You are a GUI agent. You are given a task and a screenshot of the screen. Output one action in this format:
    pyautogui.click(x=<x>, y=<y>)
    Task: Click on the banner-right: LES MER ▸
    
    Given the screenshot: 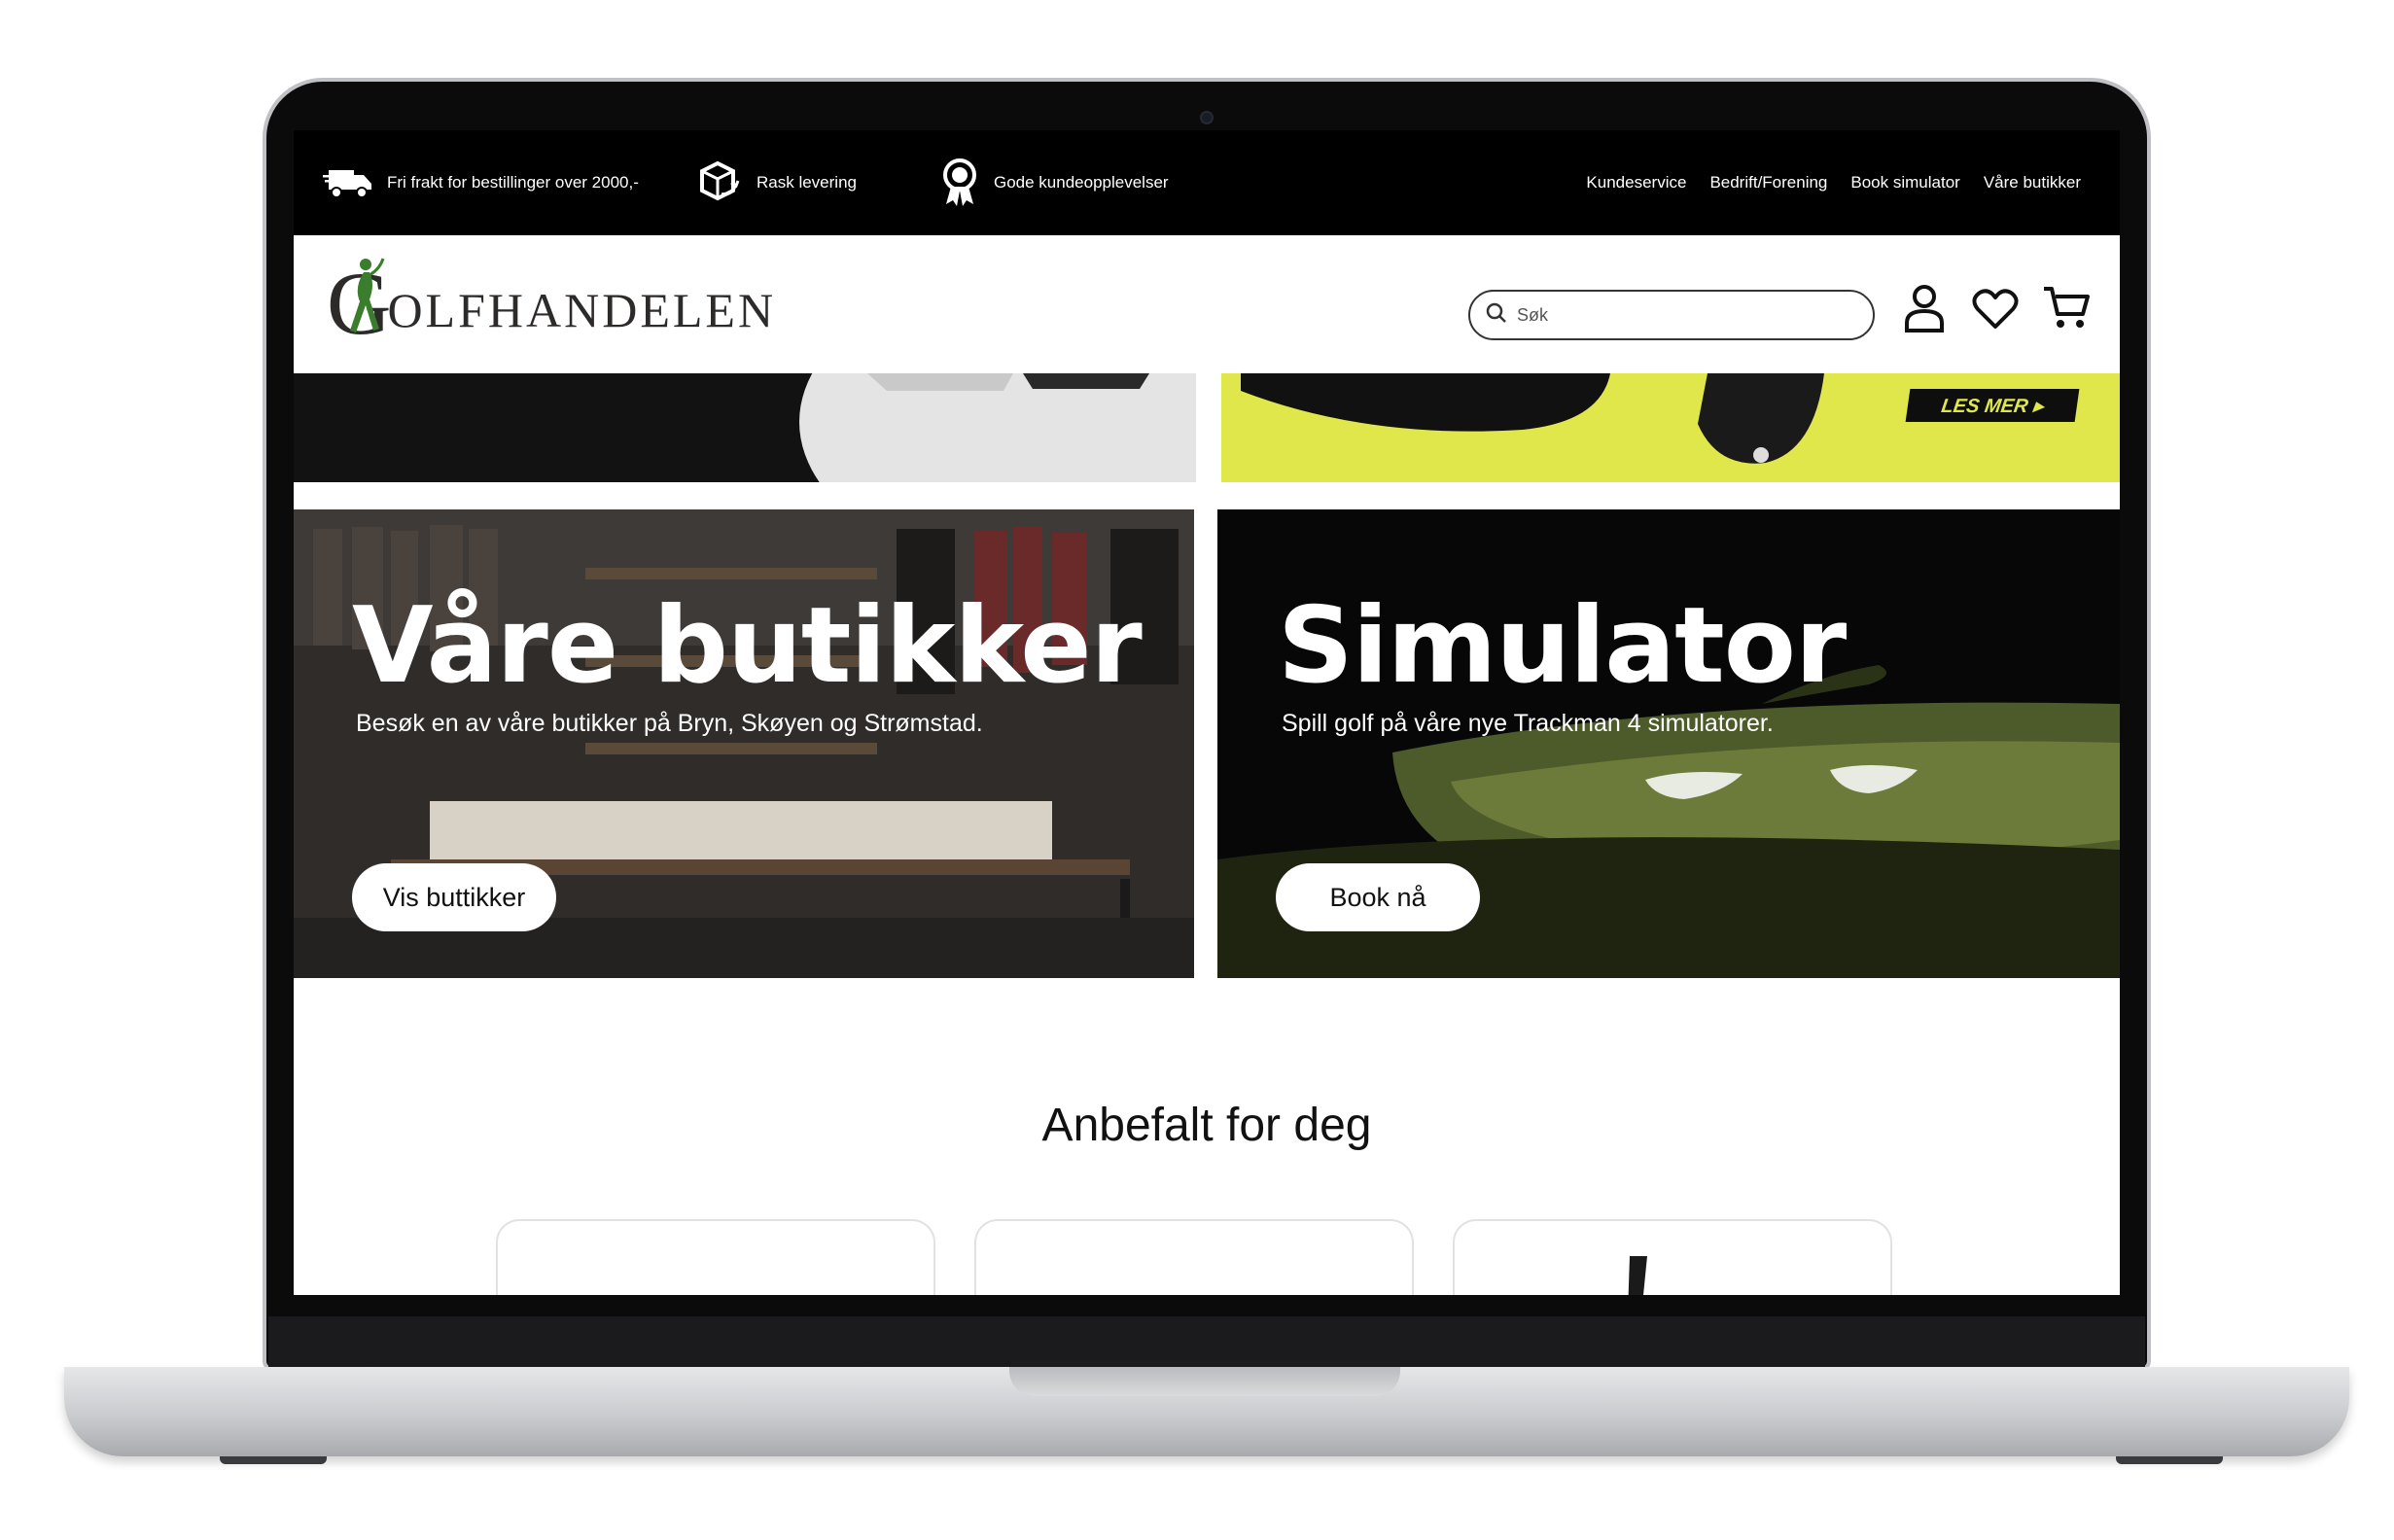 What is the action you would take?
    pyautogui.click(x=1671, y=427)
    